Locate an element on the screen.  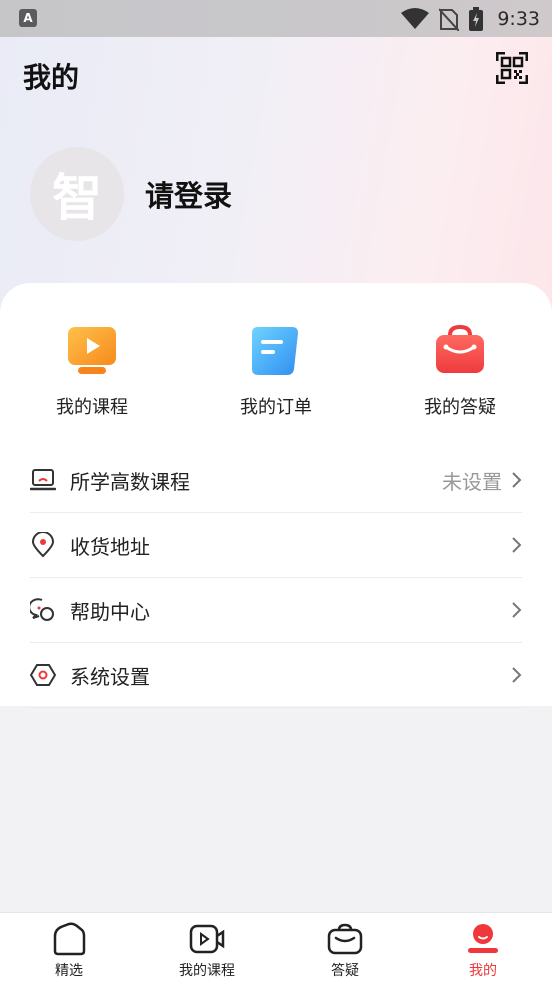
menu-item-label: 帮助中心 is located at coordinates (110, 611).